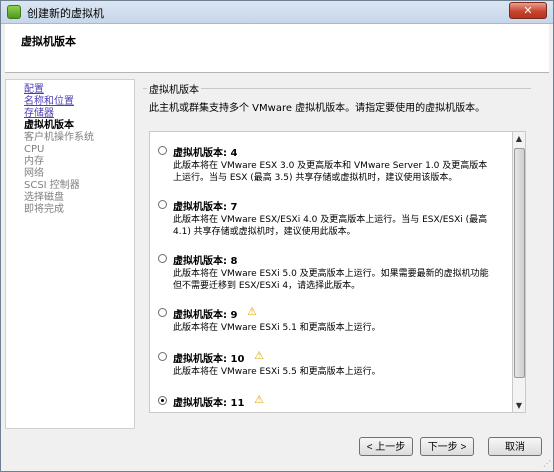 The width and height of the screenshot is (554, 472). Describe the element at coordinates (519, 405) in the screenshot. I see `scroll-down-arrow-icon: ▼` at that location.